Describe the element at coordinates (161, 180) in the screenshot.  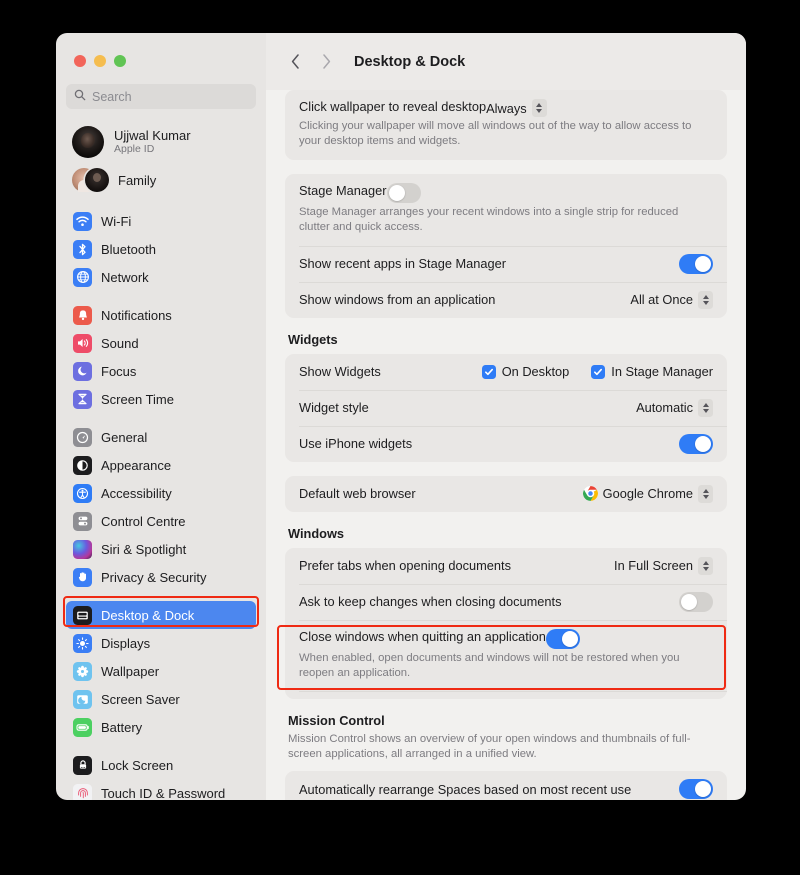
I see `sidebar-item-family: Family` at that location.